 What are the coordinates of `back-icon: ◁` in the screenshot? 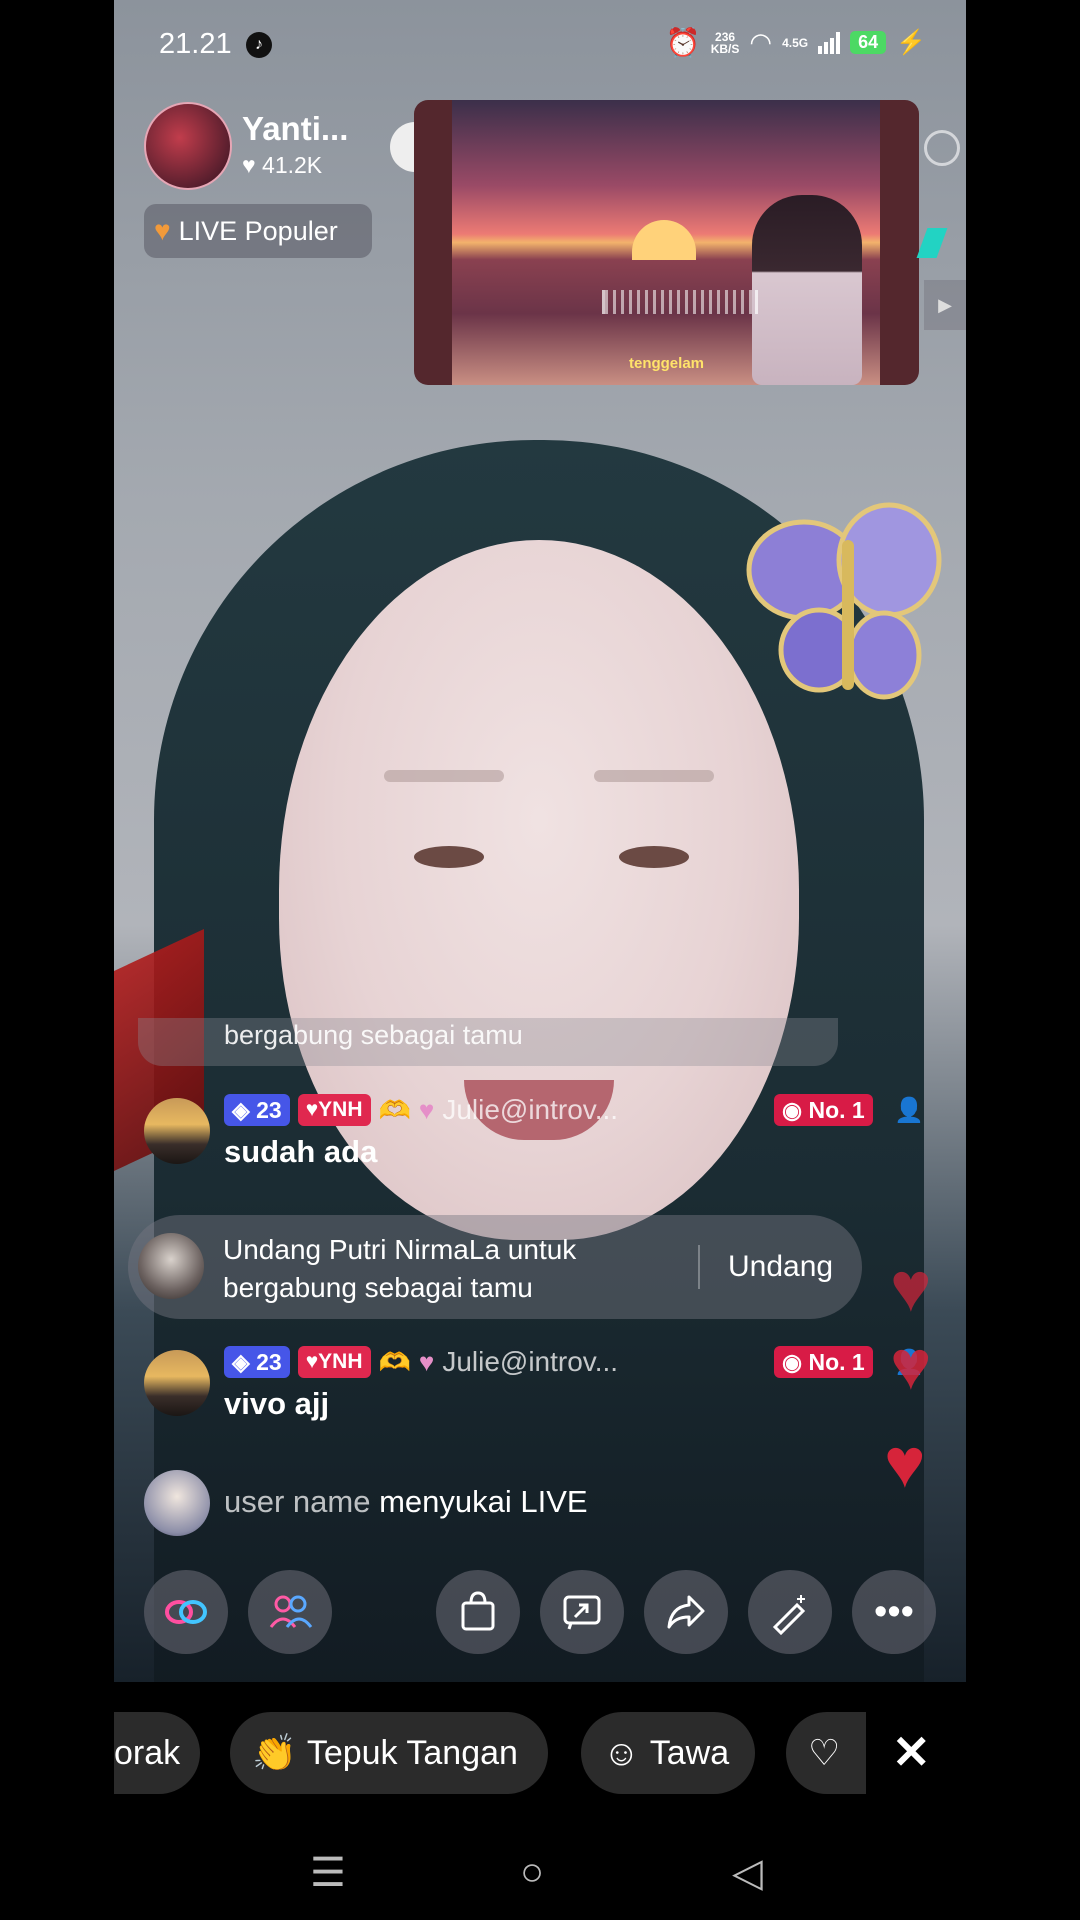 It's located at (747, 1873).